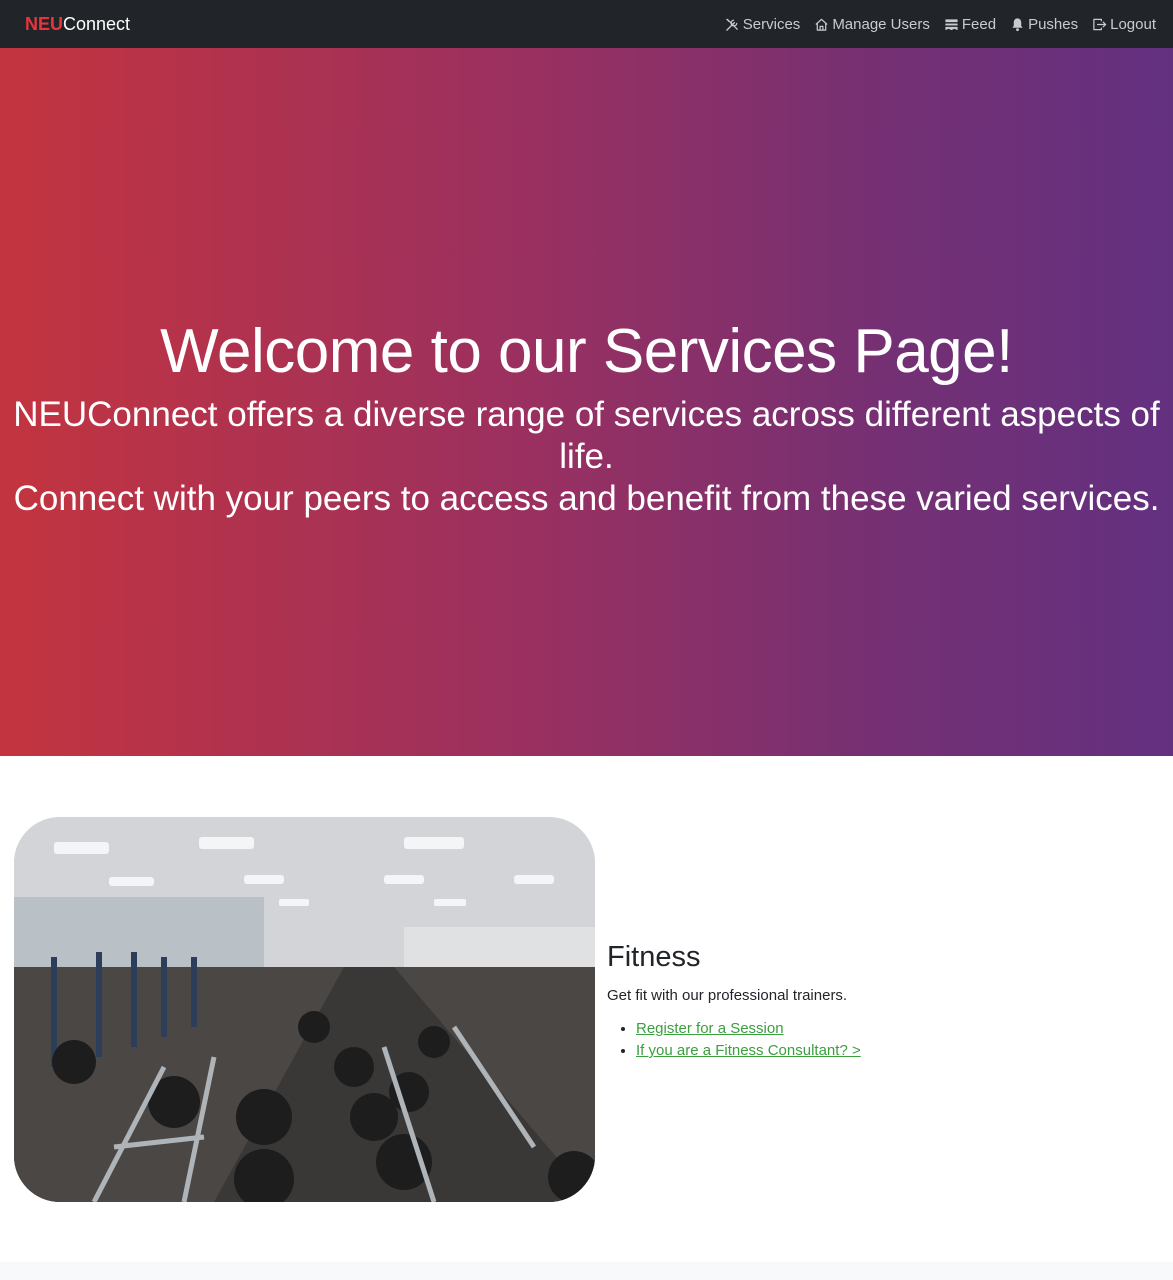 This screenshot has width=1173, height=1280. I want to click on fitness-consultant-link: If you are a Fitness Consultant? >, so click(748, 1050).